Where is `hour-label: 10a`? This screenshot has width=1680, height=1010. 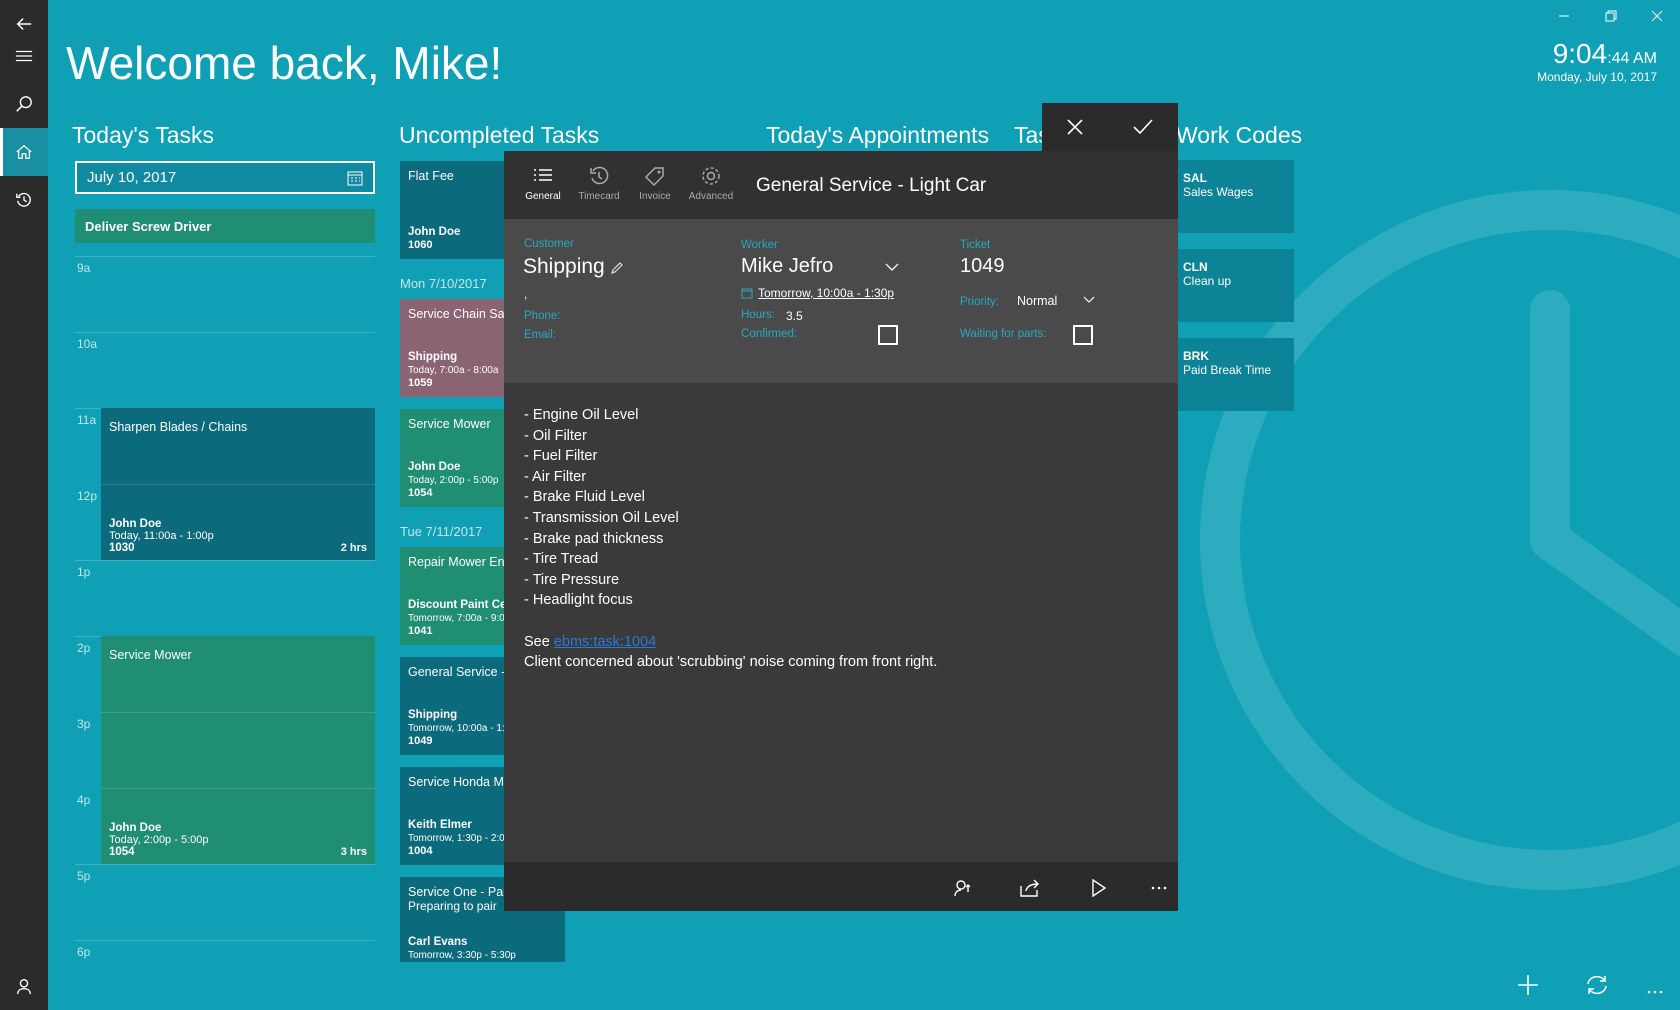
hour-label: 10a is located at coordinates (87, 344).